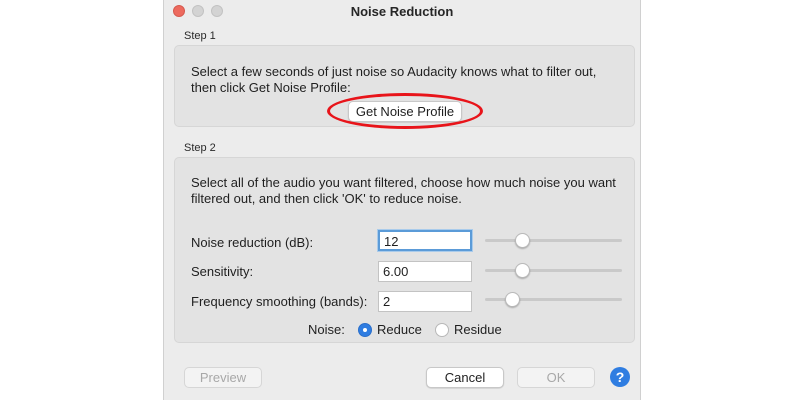  Describe the element at coordinates (399, 329) in the screenshot. I see `reduce-option-label: Reduce` at that location.